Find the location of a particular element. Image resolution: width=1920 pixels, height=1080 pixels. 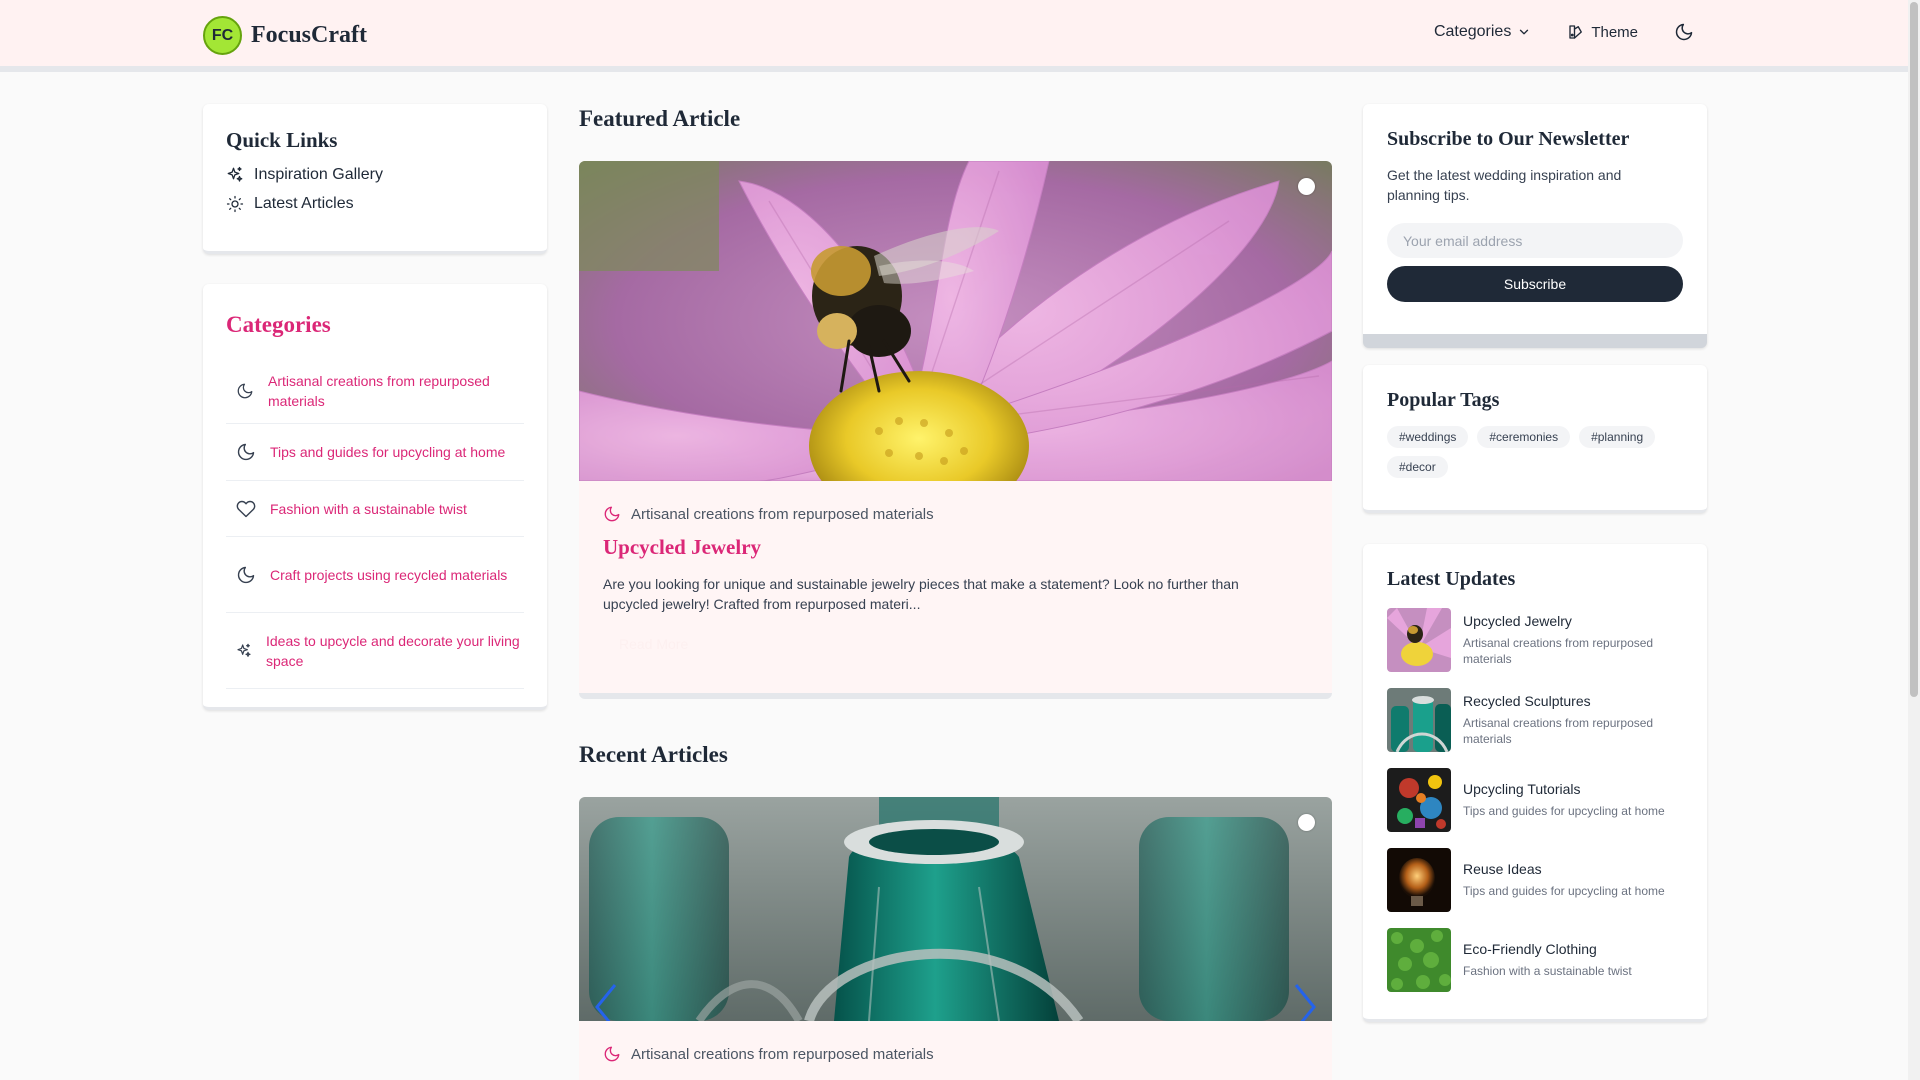

scrollbar-thumb is located at coordinates (1914, 349).